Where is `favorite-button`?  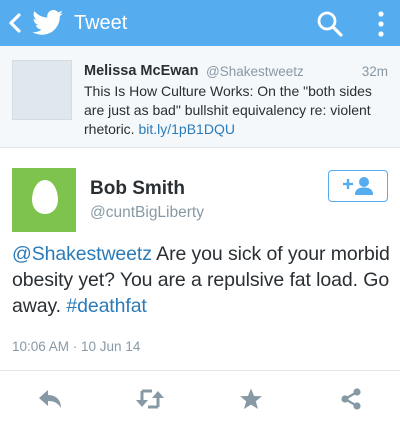
favorite-button is located at coordinates (251, 399).